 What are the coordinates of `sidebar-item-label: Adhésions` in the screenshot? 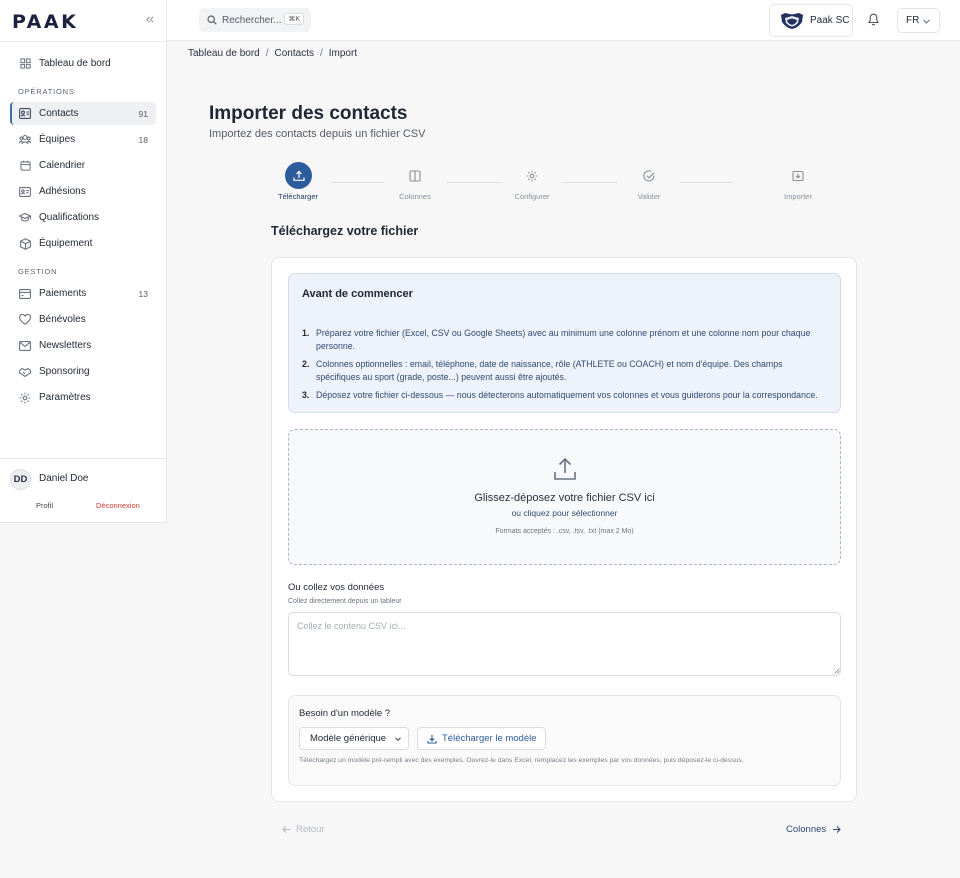 It's located at (62, 191).